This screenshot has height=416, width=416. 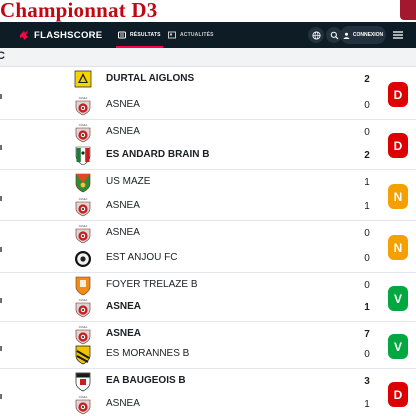 What do you see at coordinates (197, 35) in the screenshot?
I see `tab-news-label: ACTUALITÉS` at bounding box center [197, 35].